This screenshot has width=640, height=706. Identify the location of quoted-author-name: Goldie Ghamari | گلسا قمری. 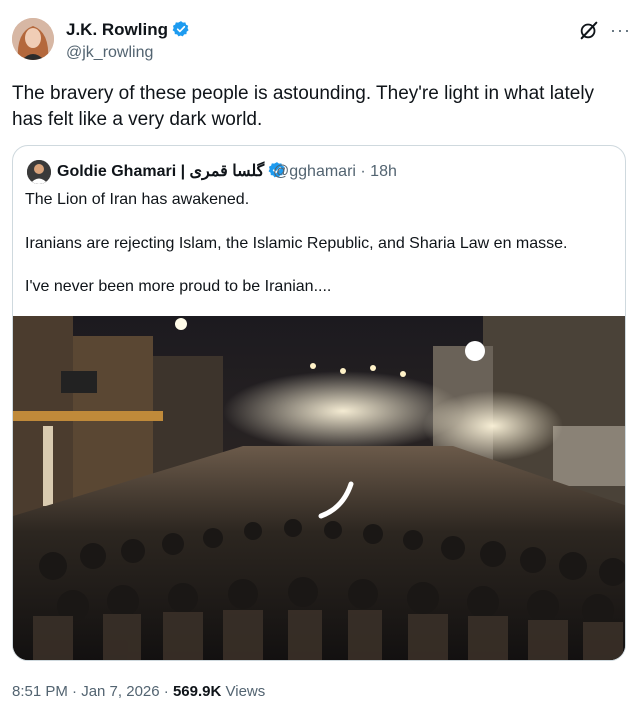
(171, 173).